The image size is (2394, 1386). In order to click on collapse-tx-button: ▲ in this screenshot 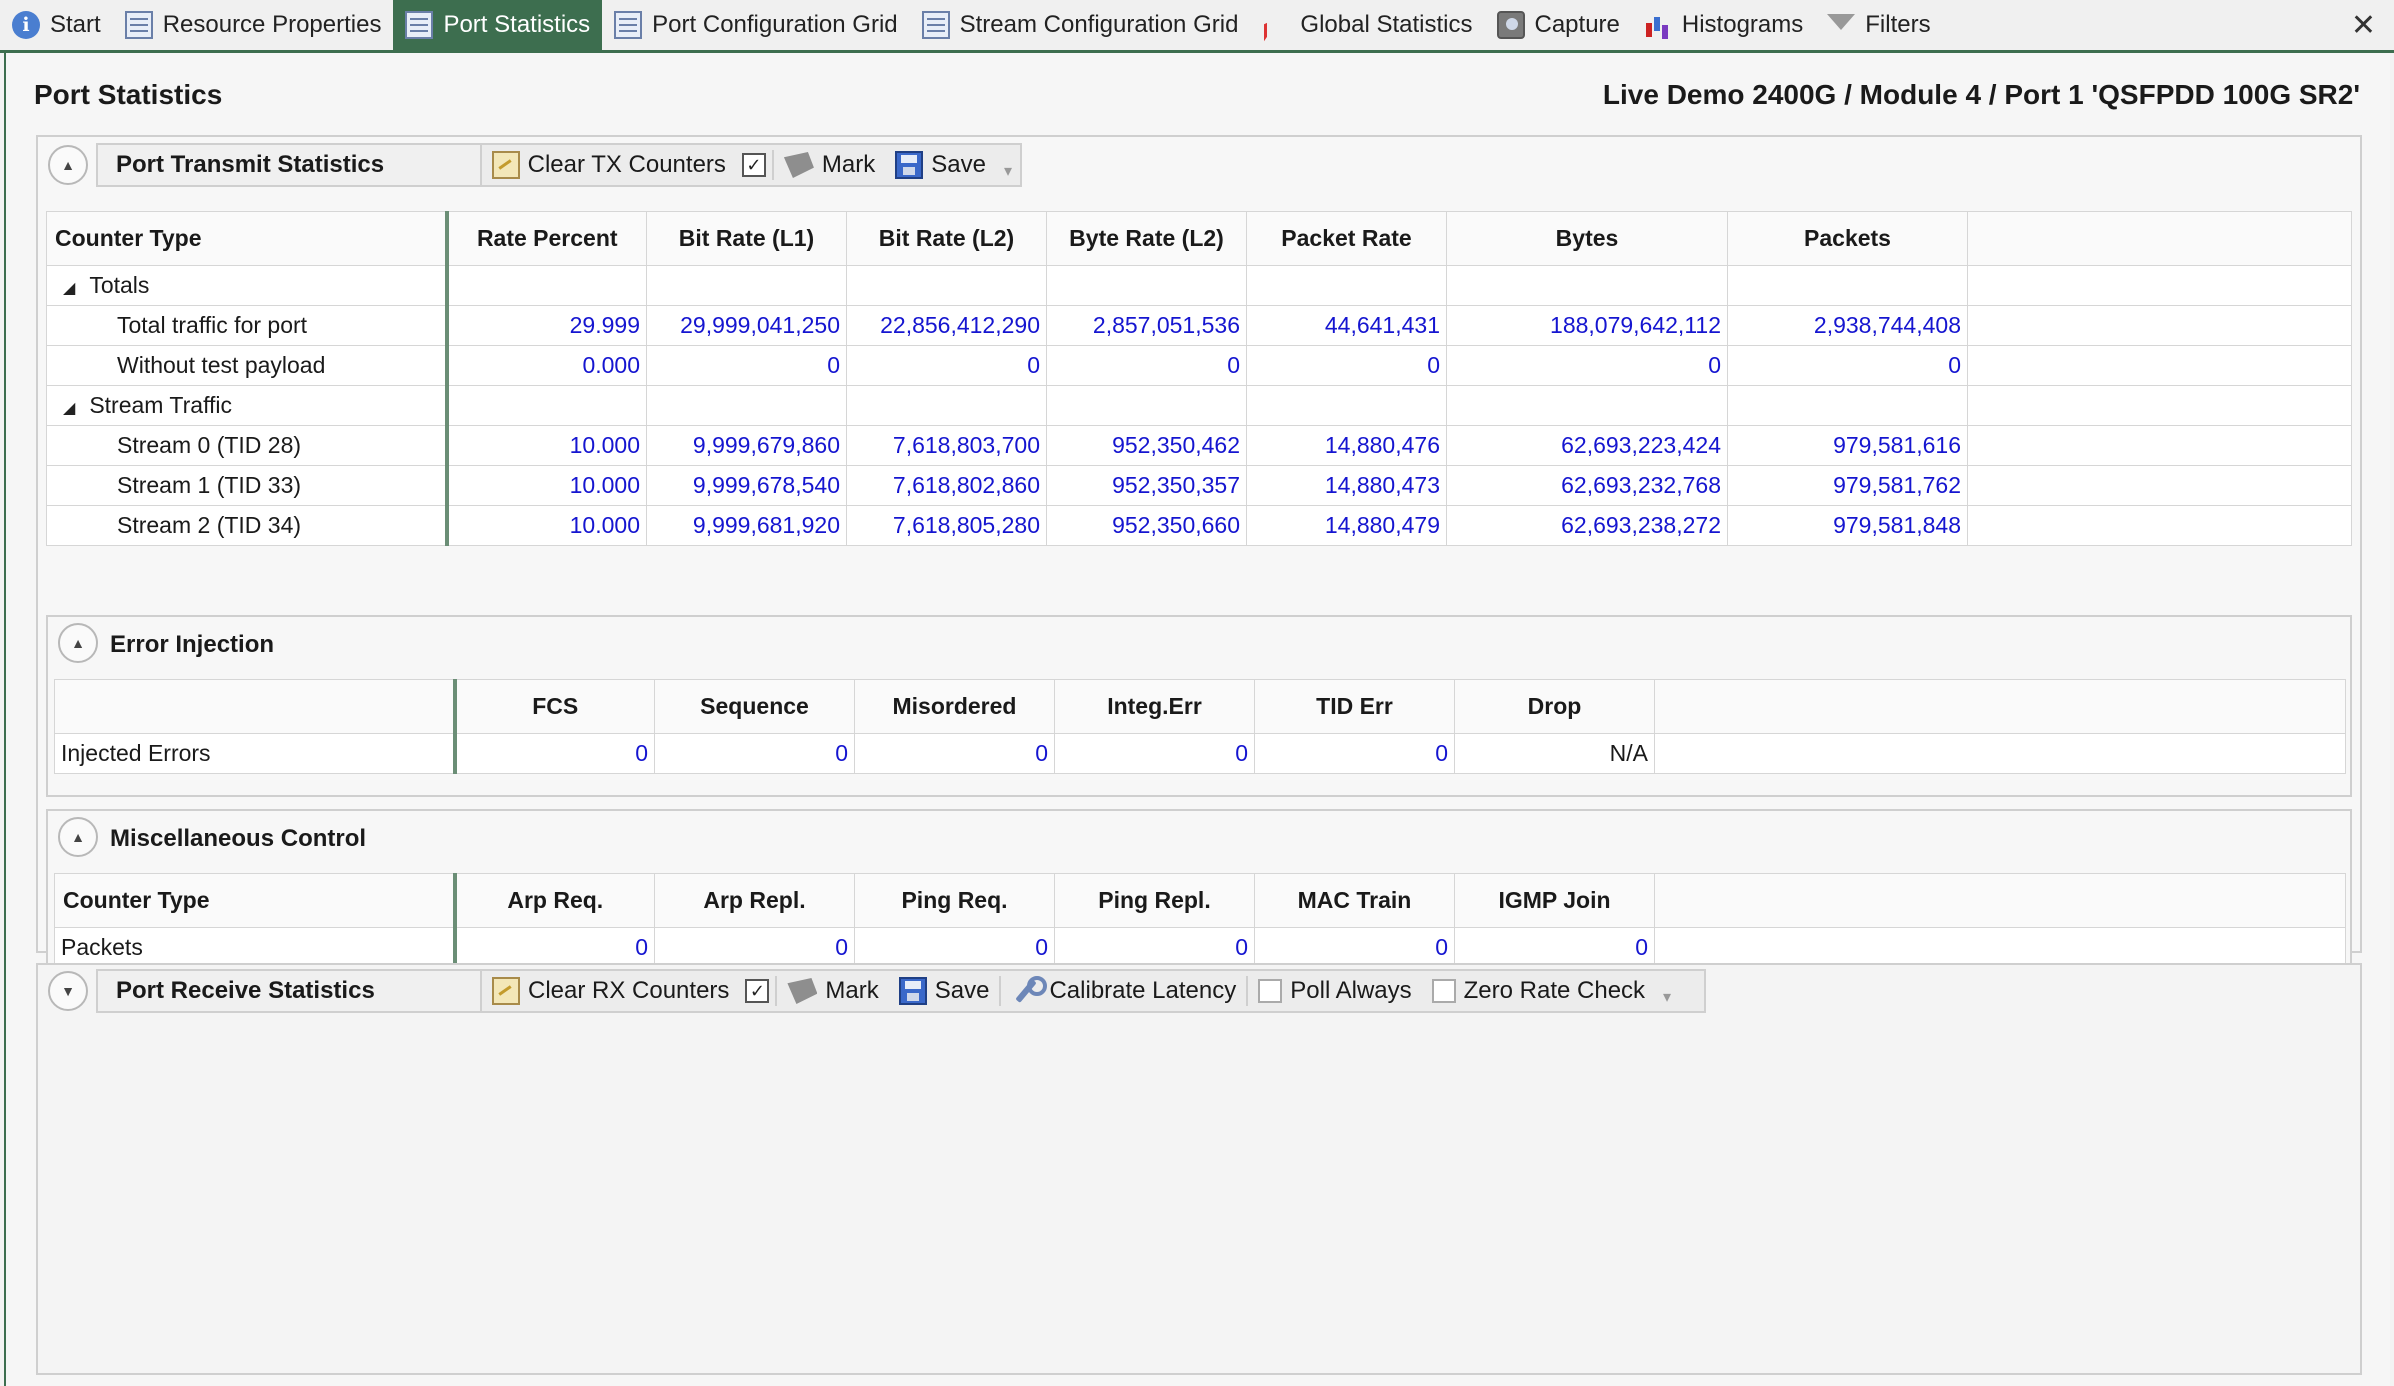, I will do `click(68, 165)`.